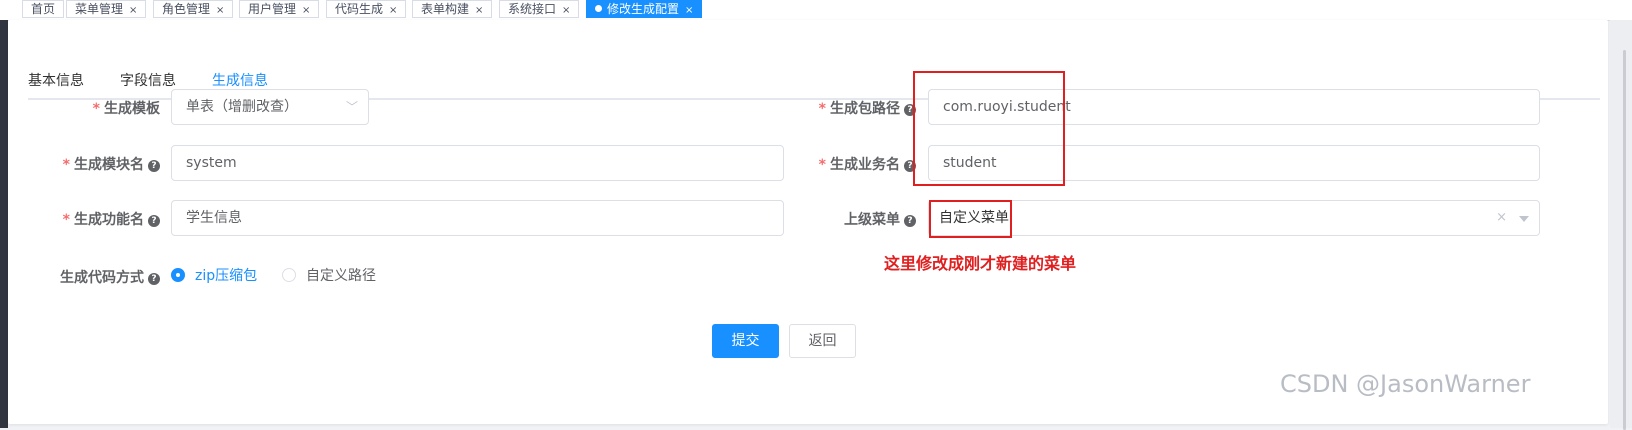 The height and width of the screenshot is (430, 1632). What do you see at coordinates (110, 277) in the screenshot?
I see `gen-type-label: 生成代码方式?` at bounding box center [110, 277].